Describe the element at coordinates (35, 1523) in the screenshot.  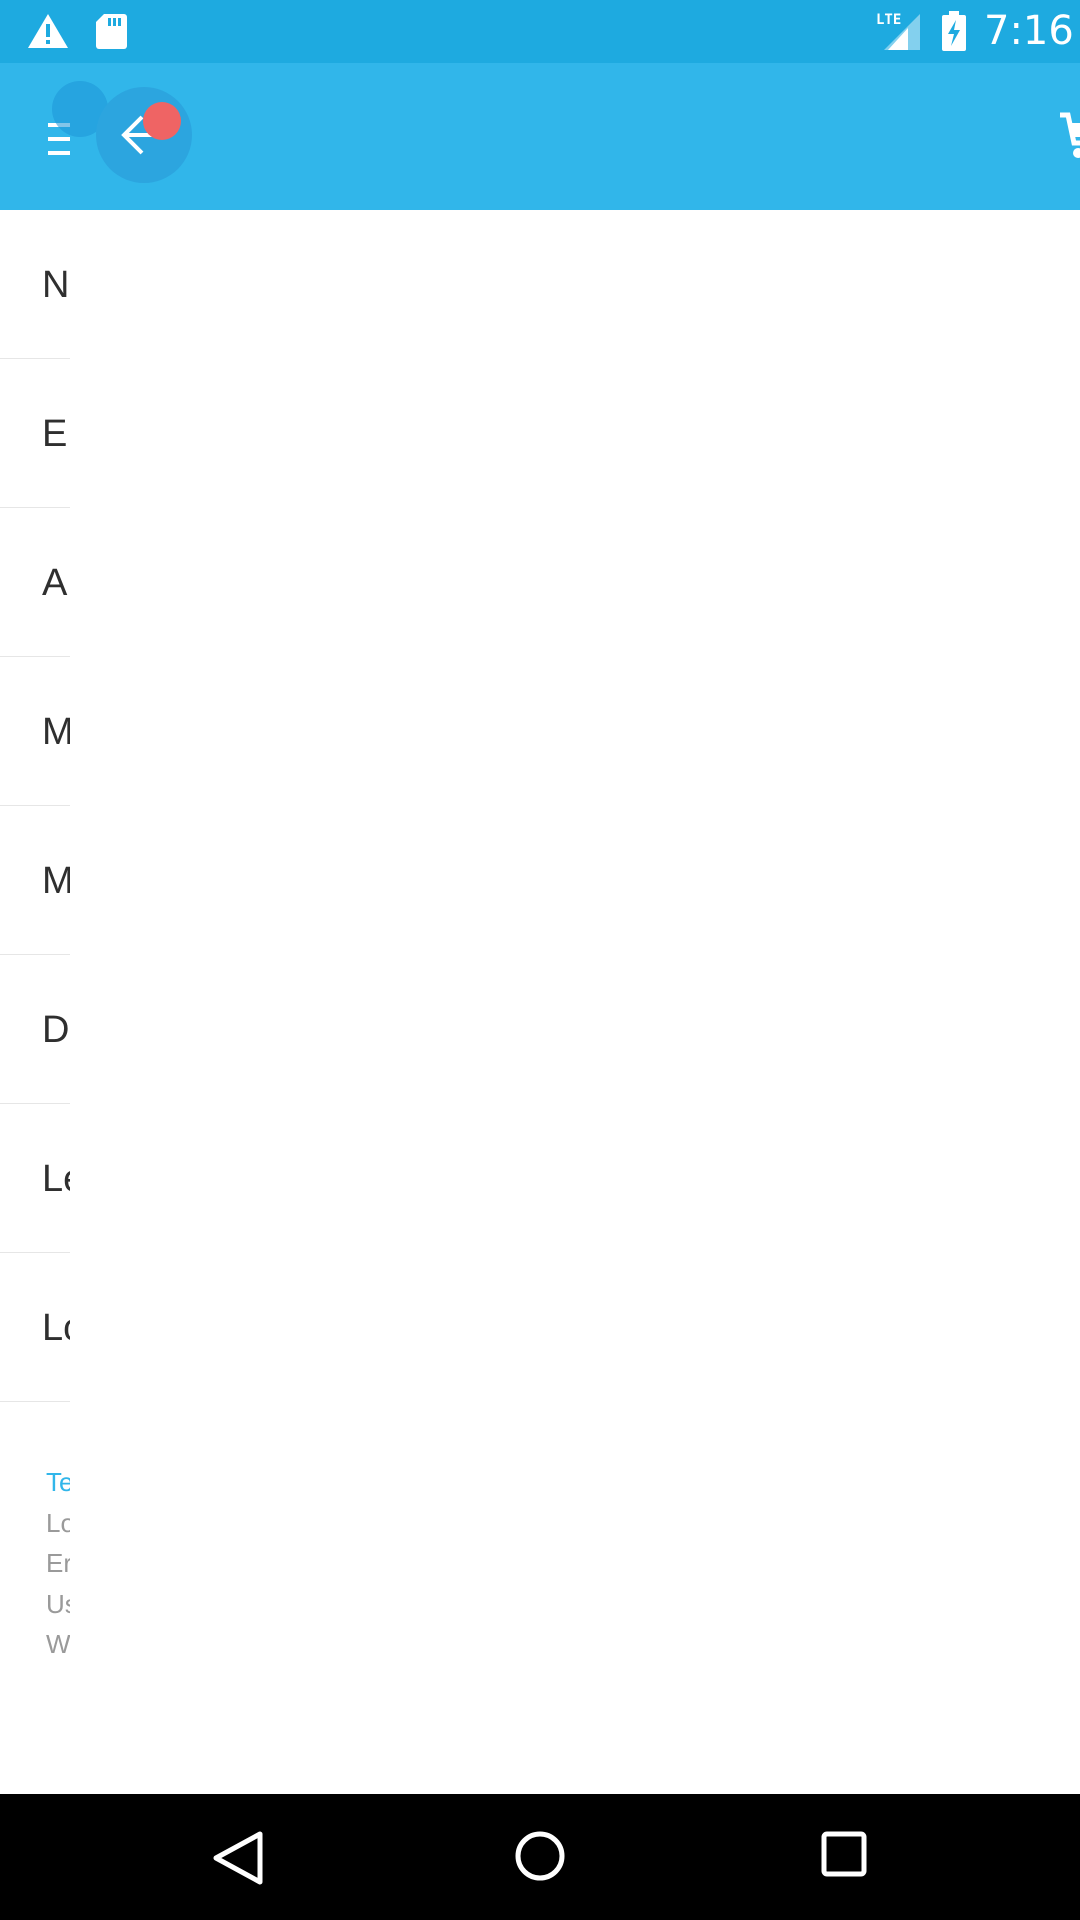
I see `footer-link: Lo` at that location.